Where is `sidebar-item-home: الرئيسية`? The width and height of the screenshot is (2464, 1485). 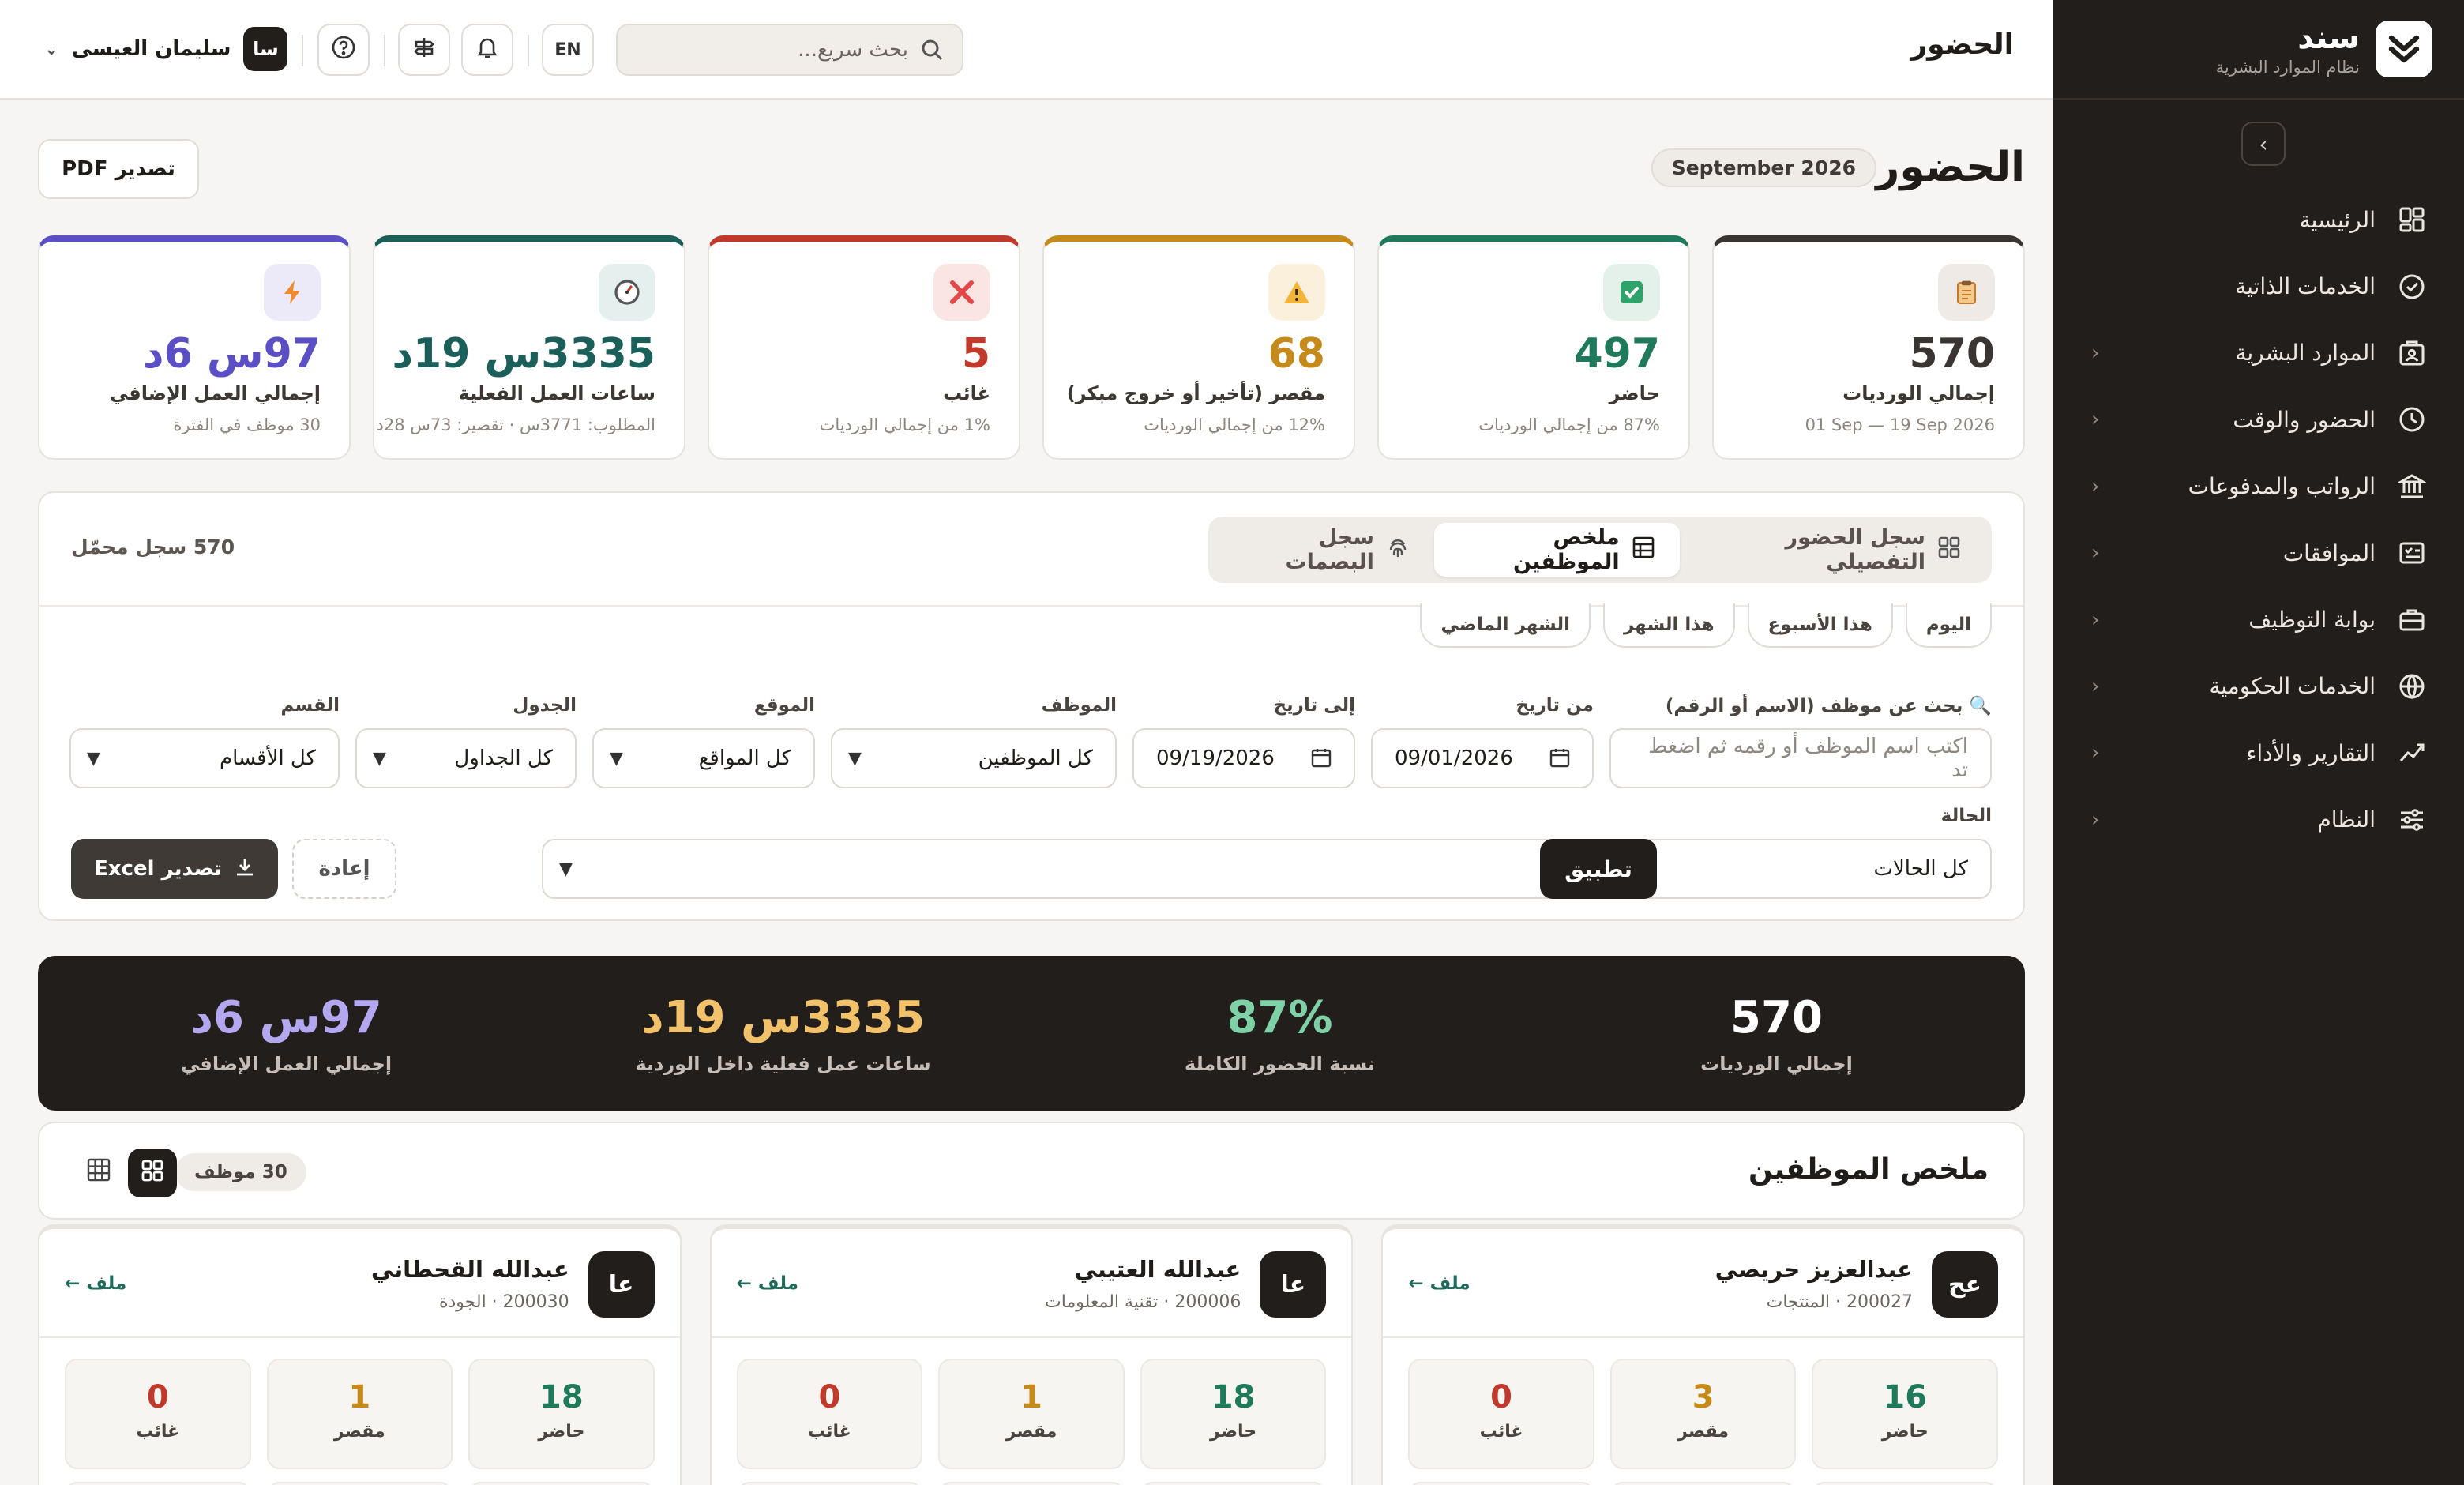 sidebar-item-home: الرئيسية is located at coordinates (2258, 219).